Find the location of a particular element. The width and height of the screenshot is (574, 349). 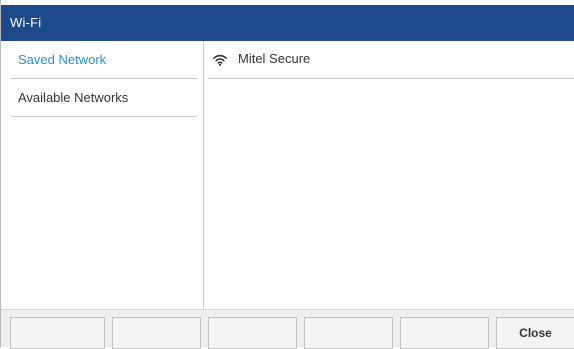

close-button: Close is located at coordinates (535, 333).